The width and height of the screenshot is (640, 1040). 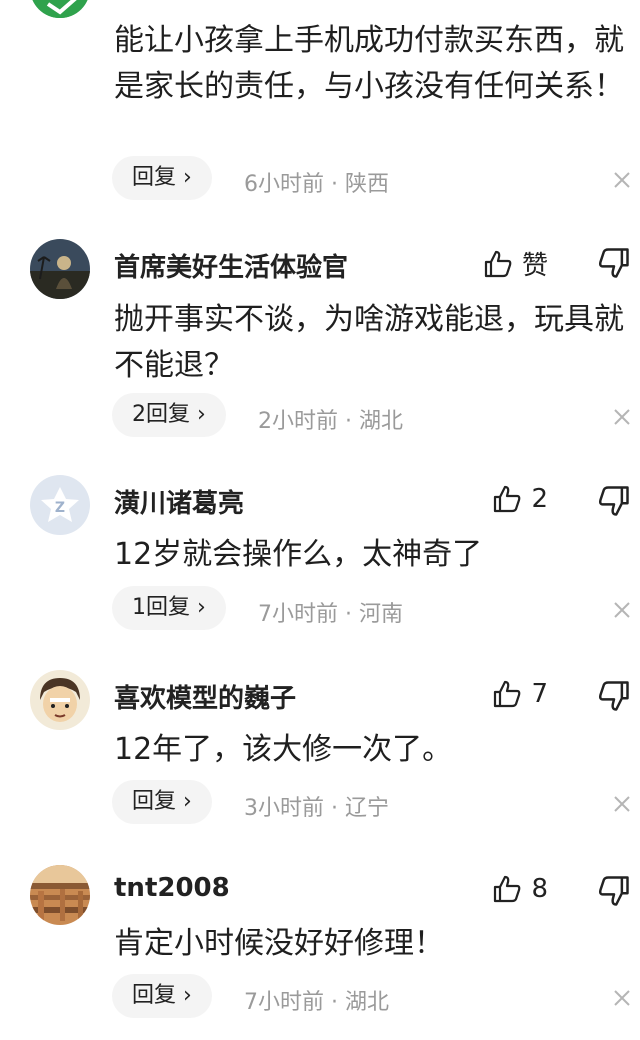 What do you see at coordinates (283, 749) in the screenshot?
I see `comment-text: 12年了，该大修一次了。` at bounding box center [283, 749].